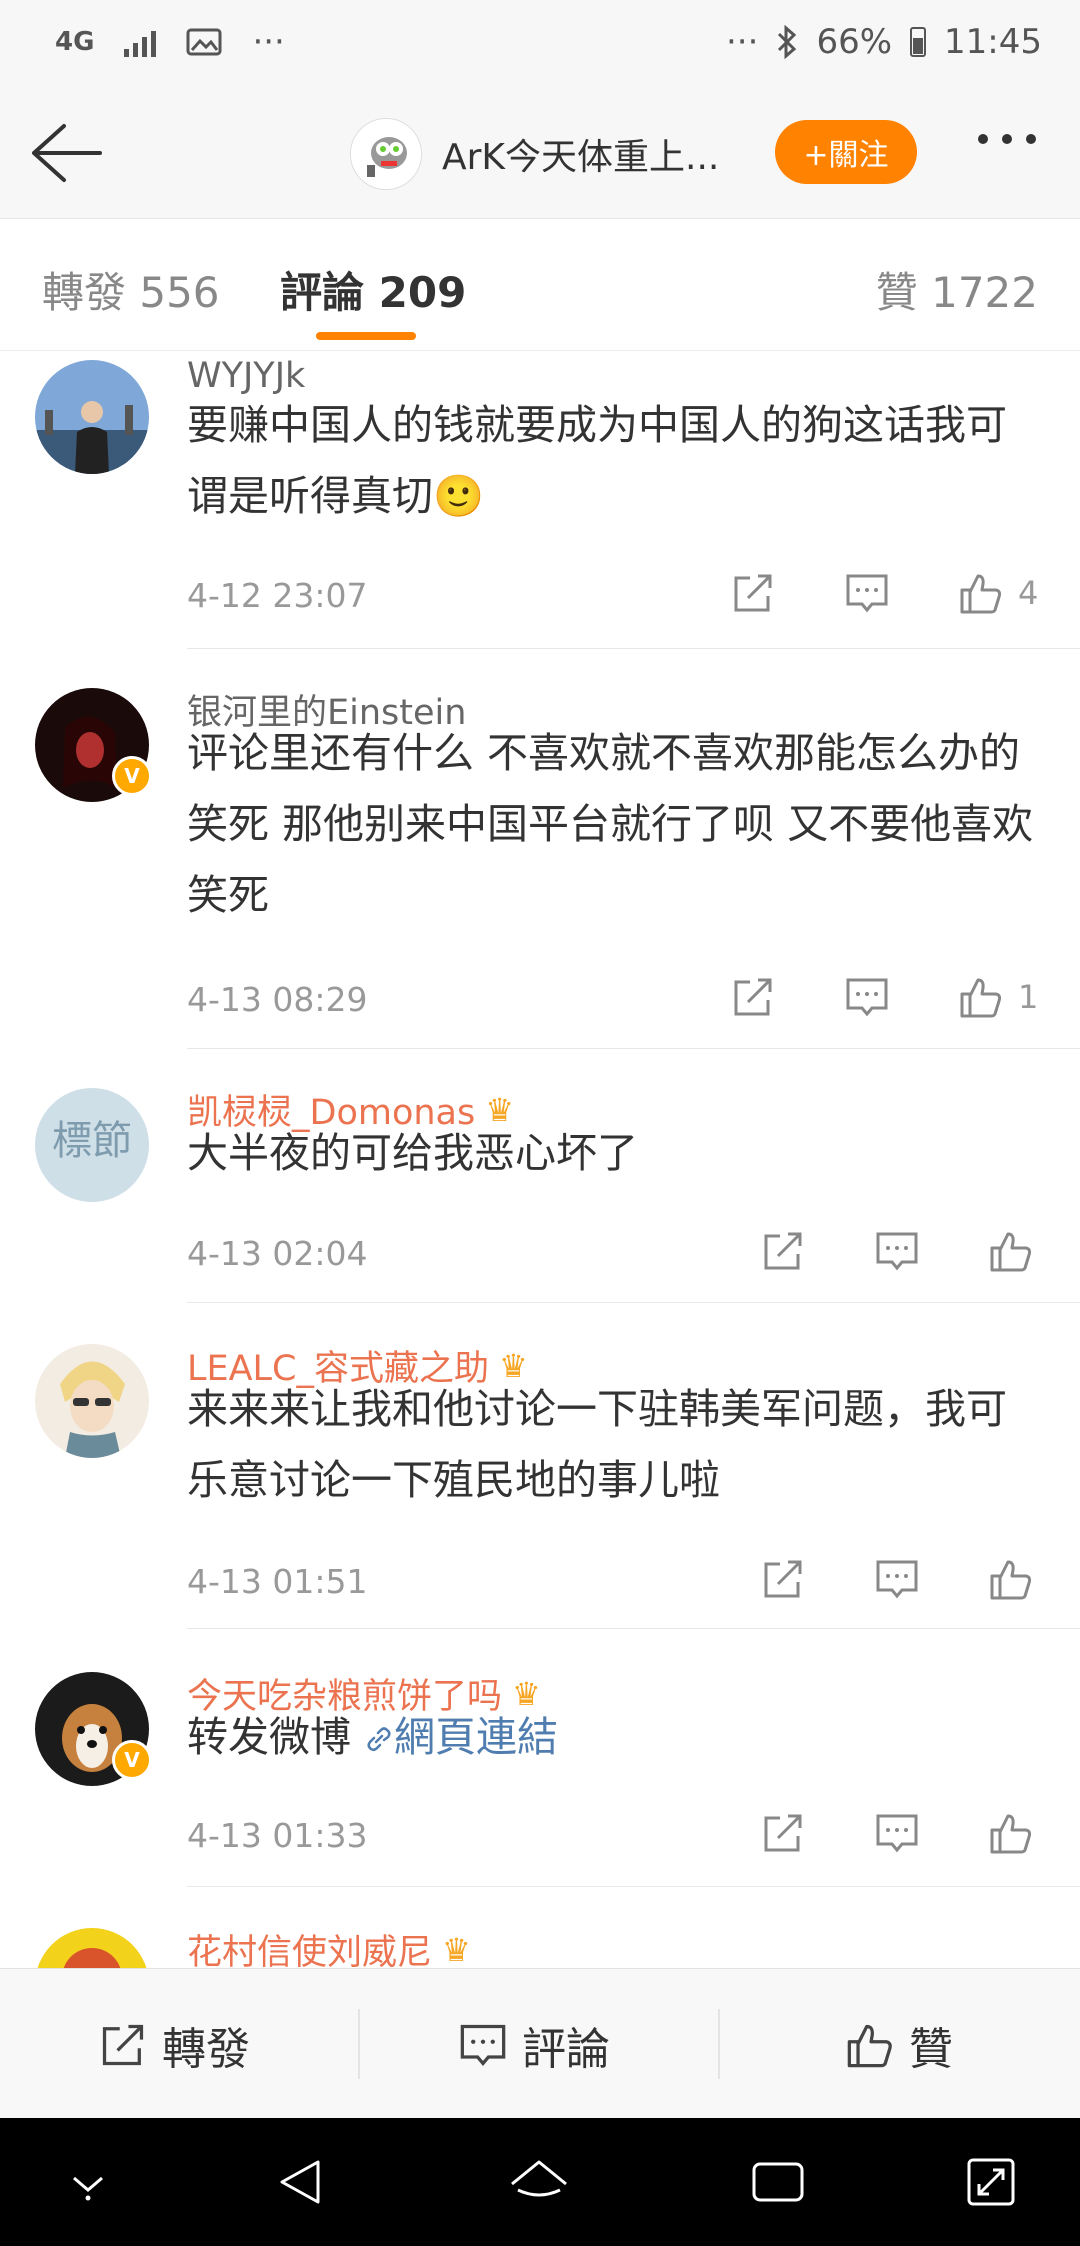 The height and width of the screenshot is (2246, 1080). I want to click on robot-avatar-icon, so click(386, 154).